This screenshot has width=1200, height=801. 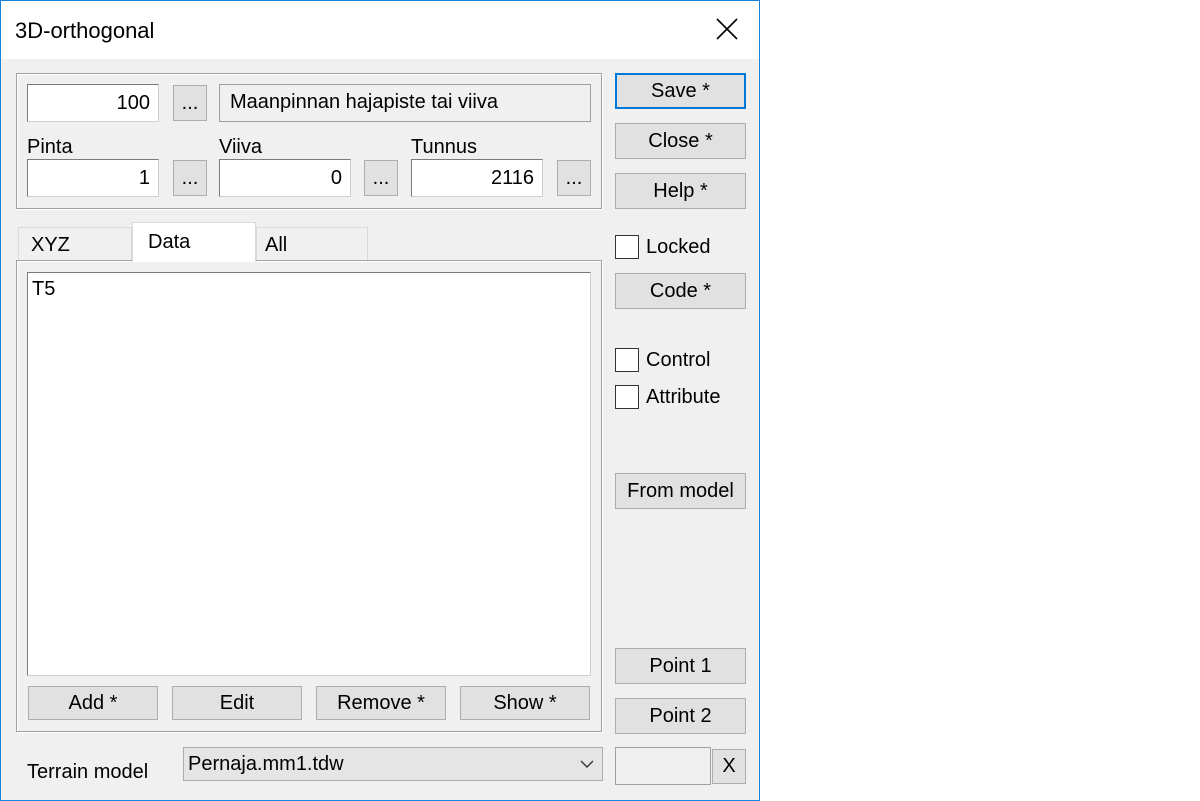 What do you see at coordinates (93, 178) in the screenshot?
I see `pinta-field: 1` at bounding box center [93, 178].